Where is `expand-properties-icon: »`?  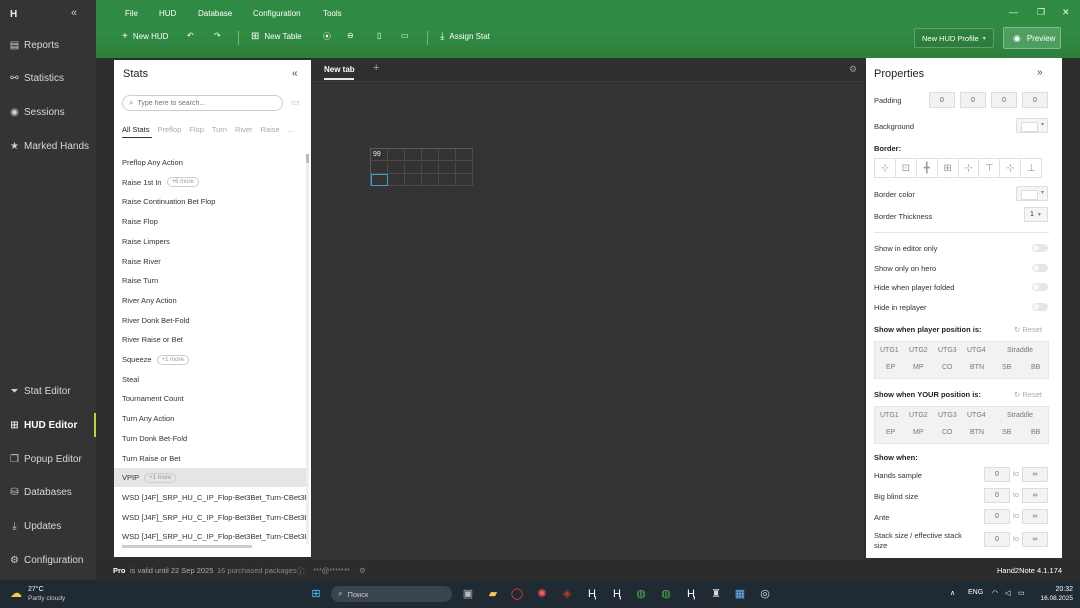 expand-properties-icon: » is located at coordinates (1040, 72).